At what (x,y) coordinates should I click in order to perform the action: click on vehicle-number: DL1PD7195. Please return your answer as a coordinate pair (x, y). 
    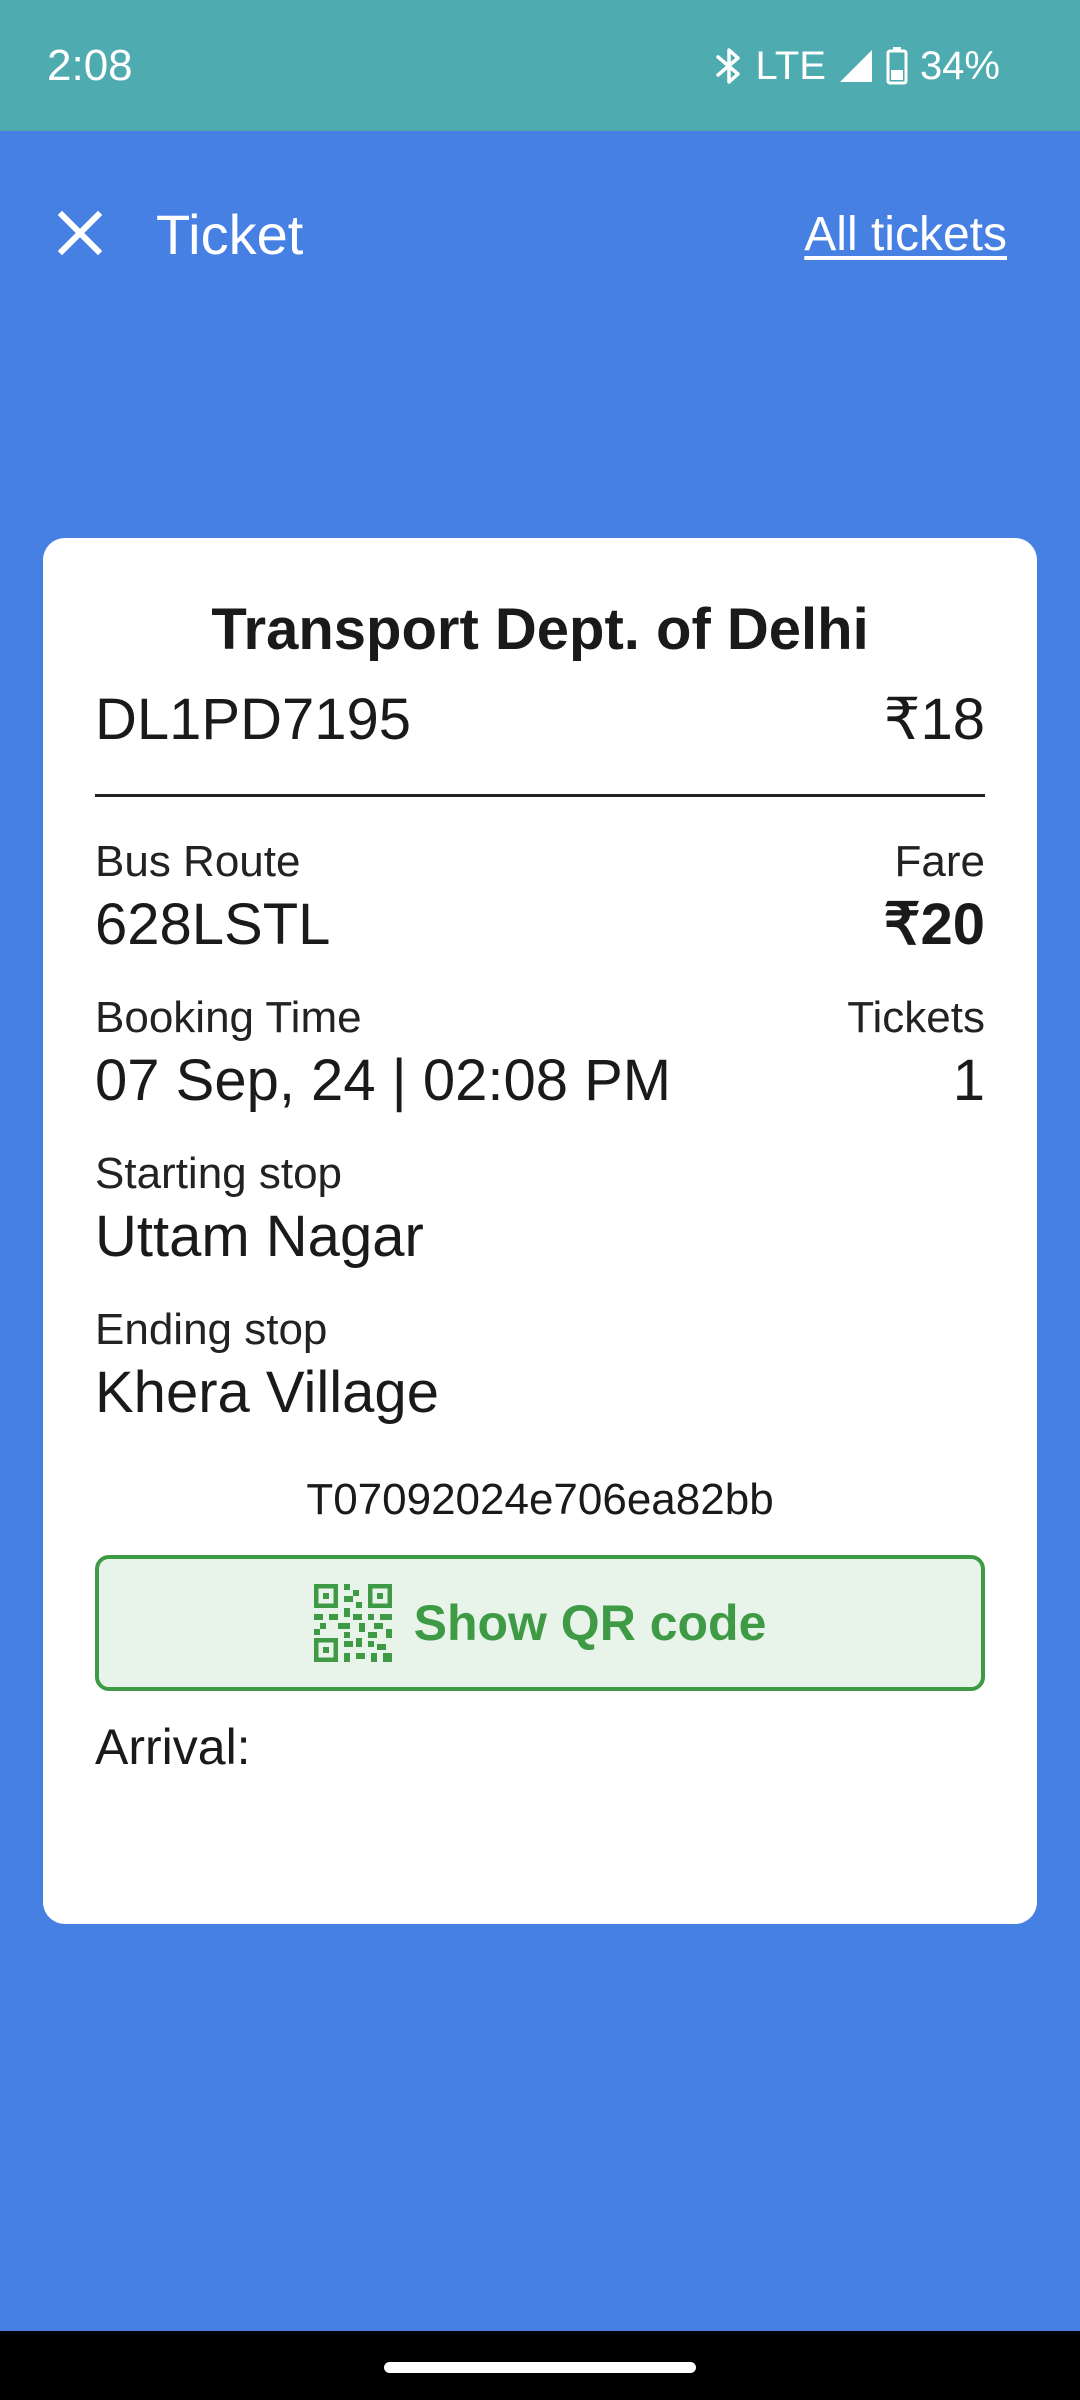
    Looking at the image, I should click on (253, 719).